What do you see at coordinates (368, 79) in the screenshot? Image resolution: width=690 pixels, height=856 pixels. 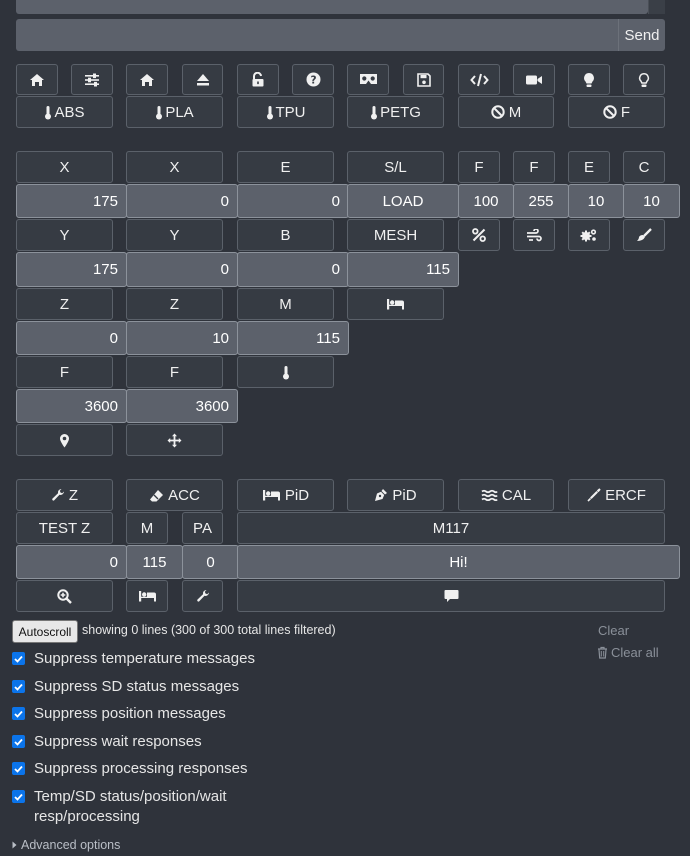 I see `vr-button` at bounding box center [368, 79].